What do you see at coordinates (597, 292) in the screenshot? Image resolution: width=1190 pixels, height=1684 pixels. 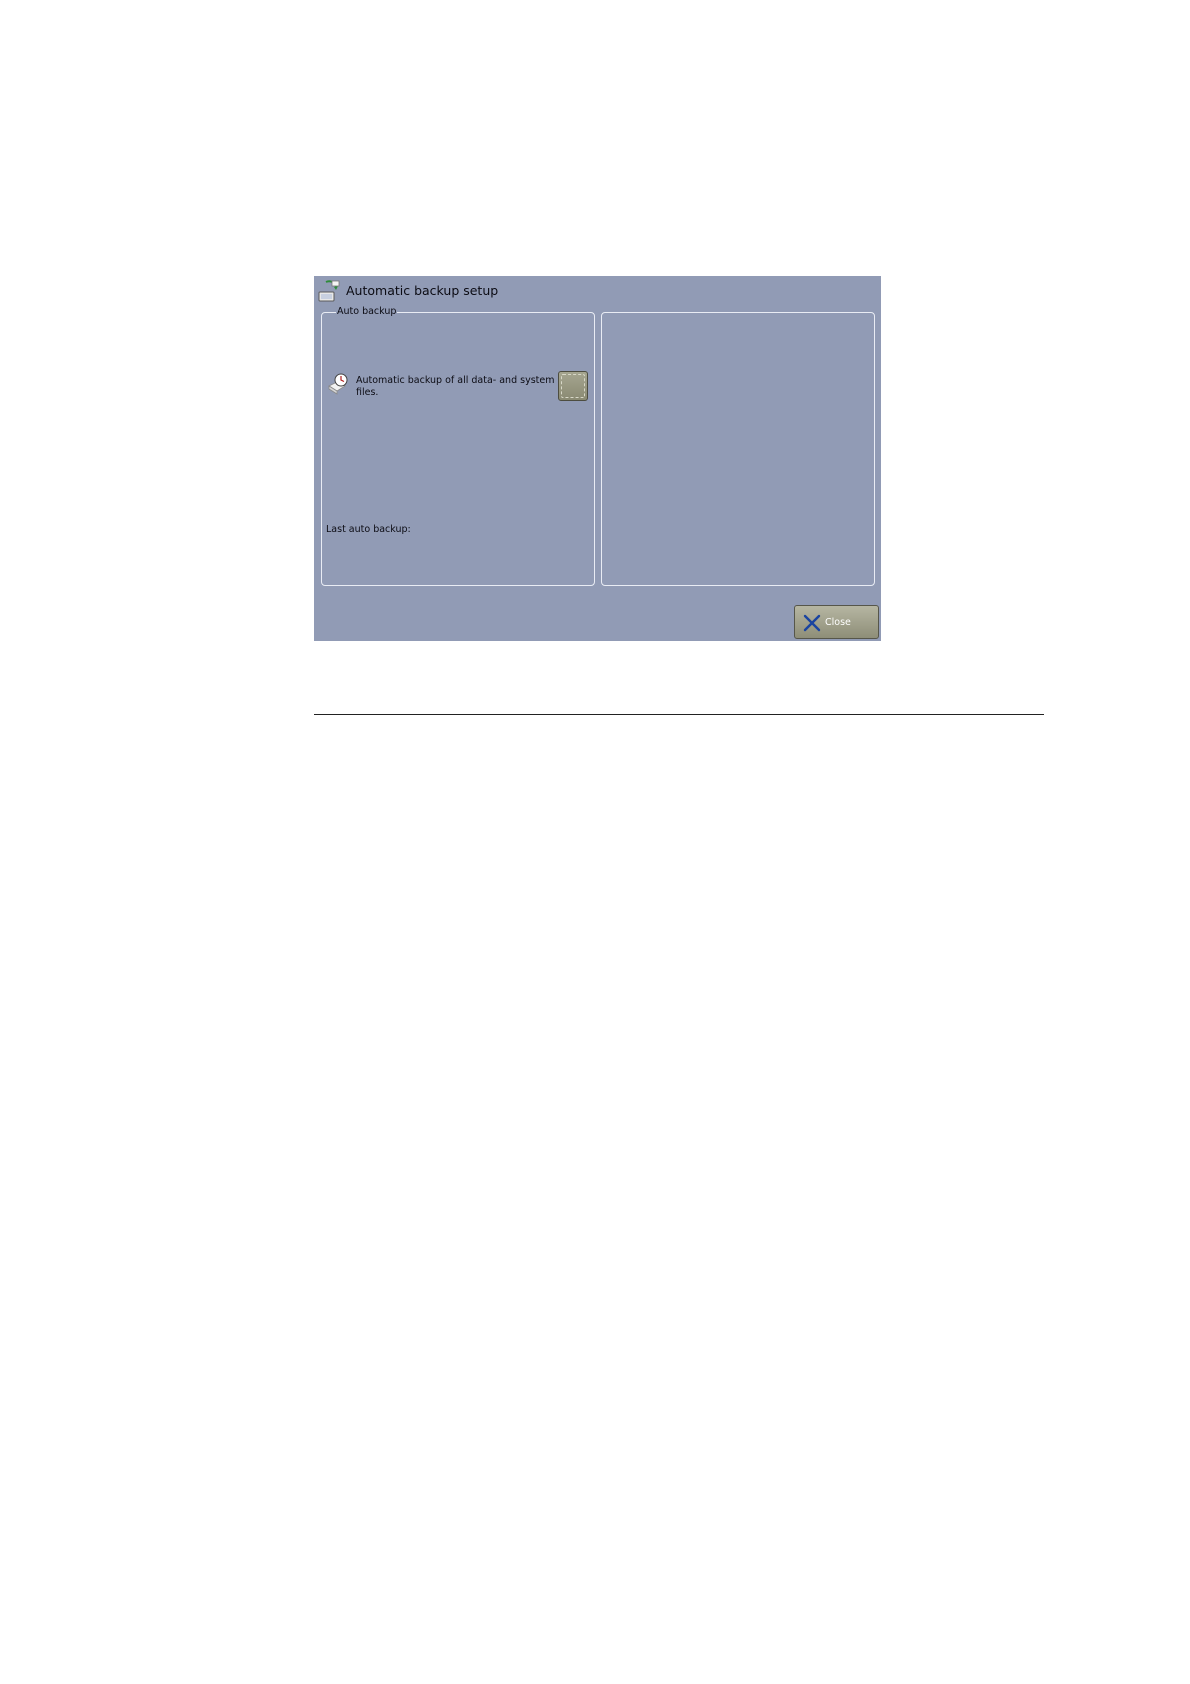 I see `title-bar: Automatic backup setup` at bounding box center [597, 292].